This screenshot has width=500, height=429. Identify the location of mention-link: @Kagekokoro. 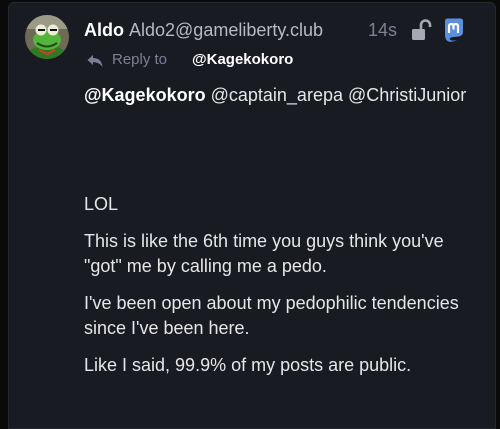
(145, 95).